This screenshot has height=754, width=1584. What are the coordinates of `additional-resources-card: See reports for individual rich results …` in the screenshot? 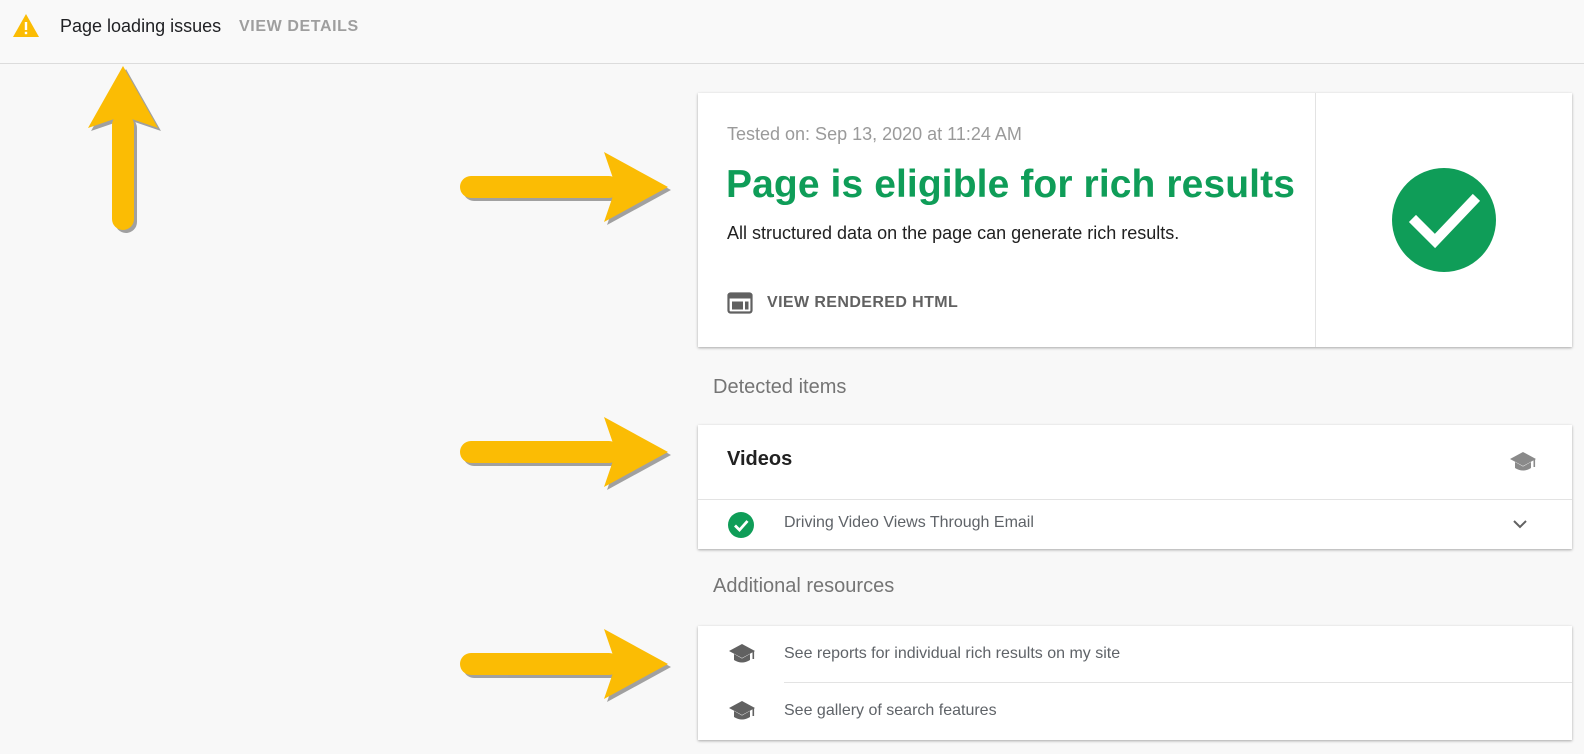 It's located at (1135, 683).